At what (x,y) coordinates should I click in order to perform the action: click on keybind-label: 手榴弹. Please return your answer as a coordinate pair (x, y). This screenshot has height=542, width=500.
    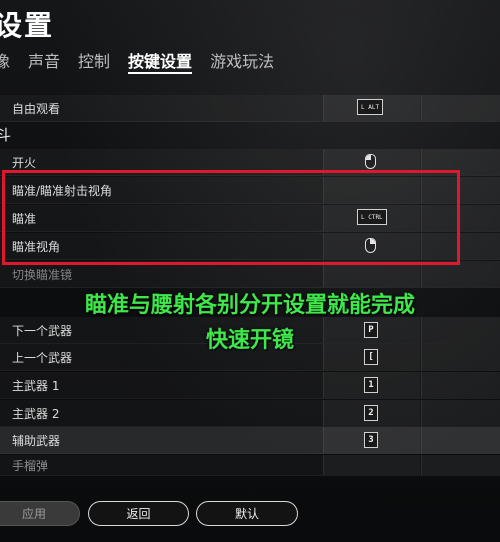
    Looking at the image, I should click on (30, 466).